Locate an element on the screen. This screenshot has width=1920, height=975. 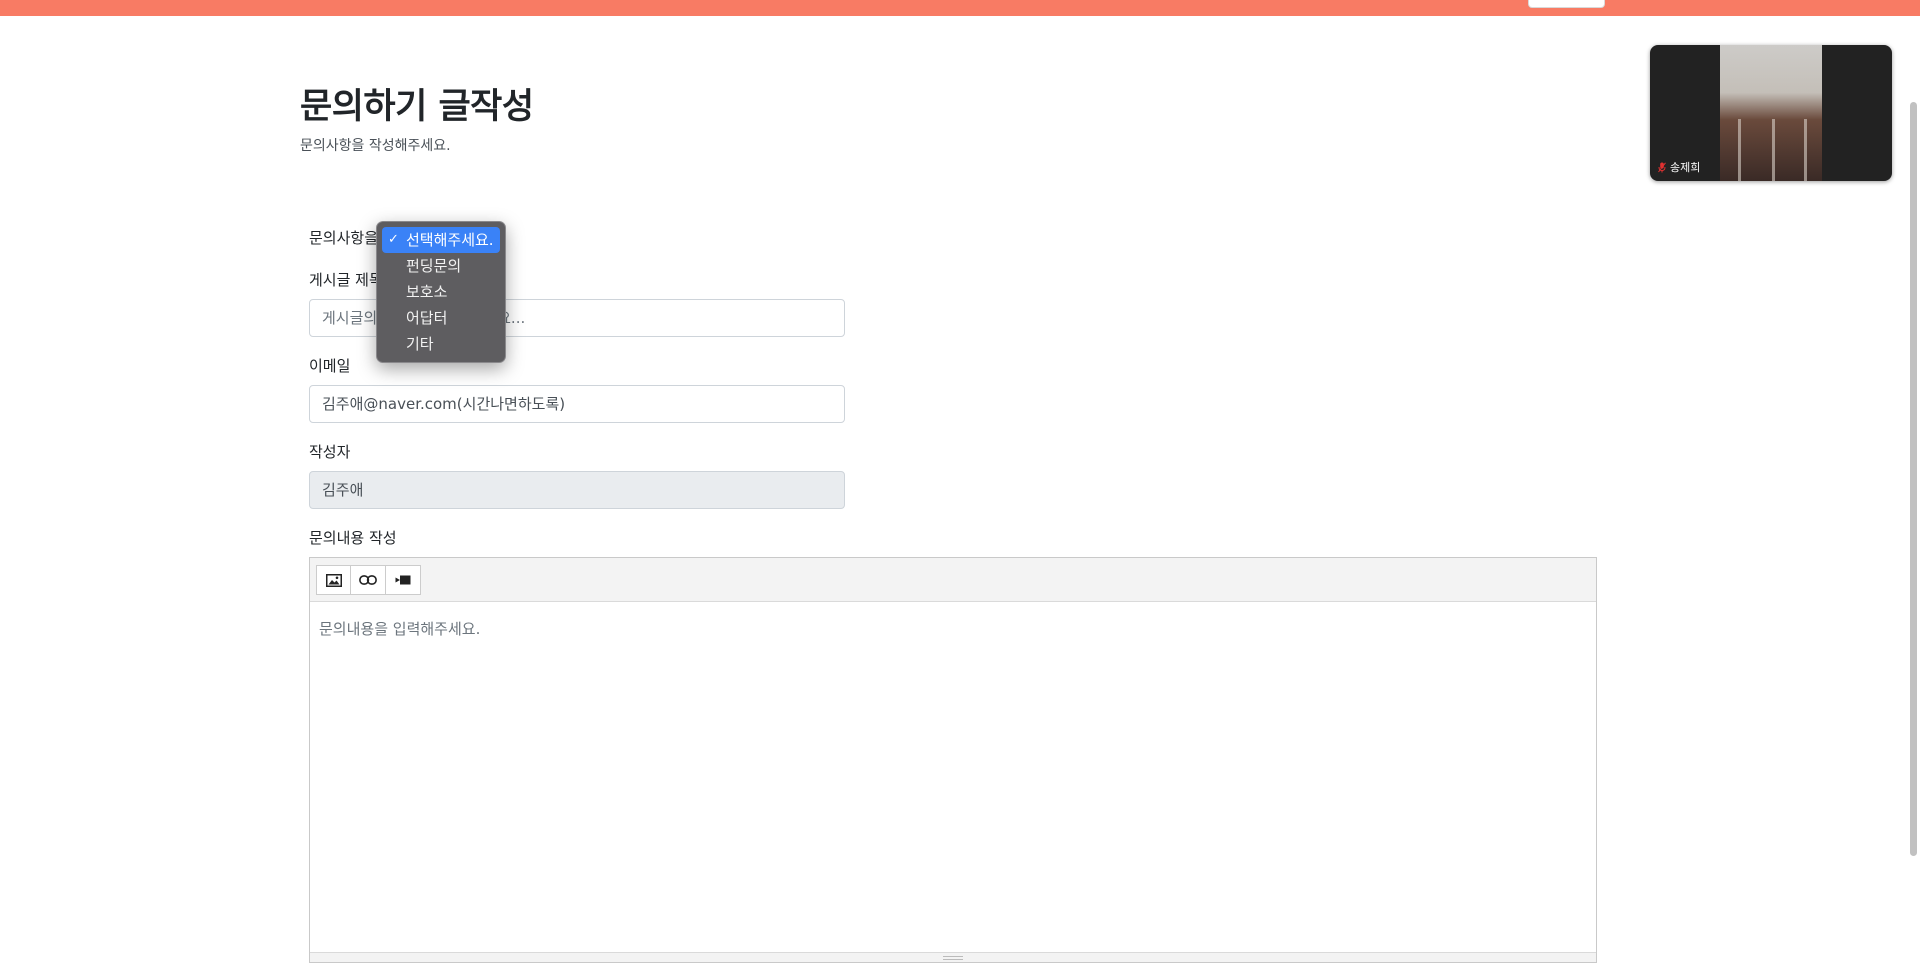
header-button is located at coordinates (1566, 4).